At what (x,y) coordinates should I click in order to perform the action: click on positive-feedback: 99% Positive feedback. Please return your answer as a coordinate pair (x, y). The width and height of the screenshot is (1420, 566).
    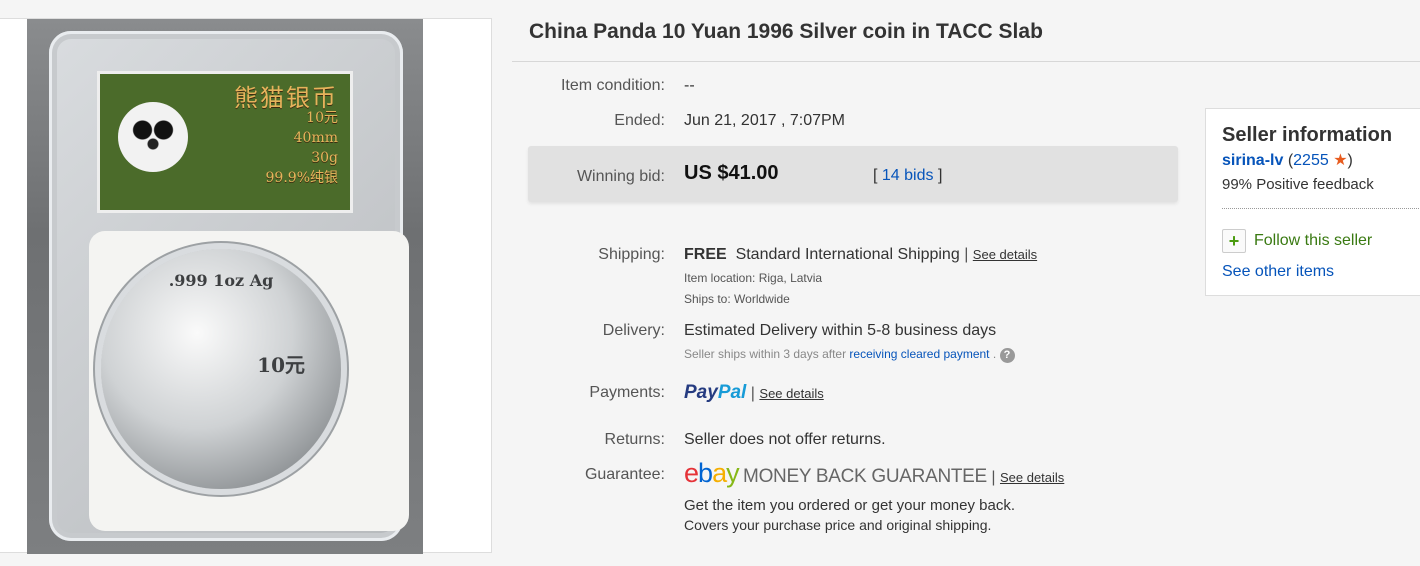
    Looking at the image, I should click on (1298, 184).